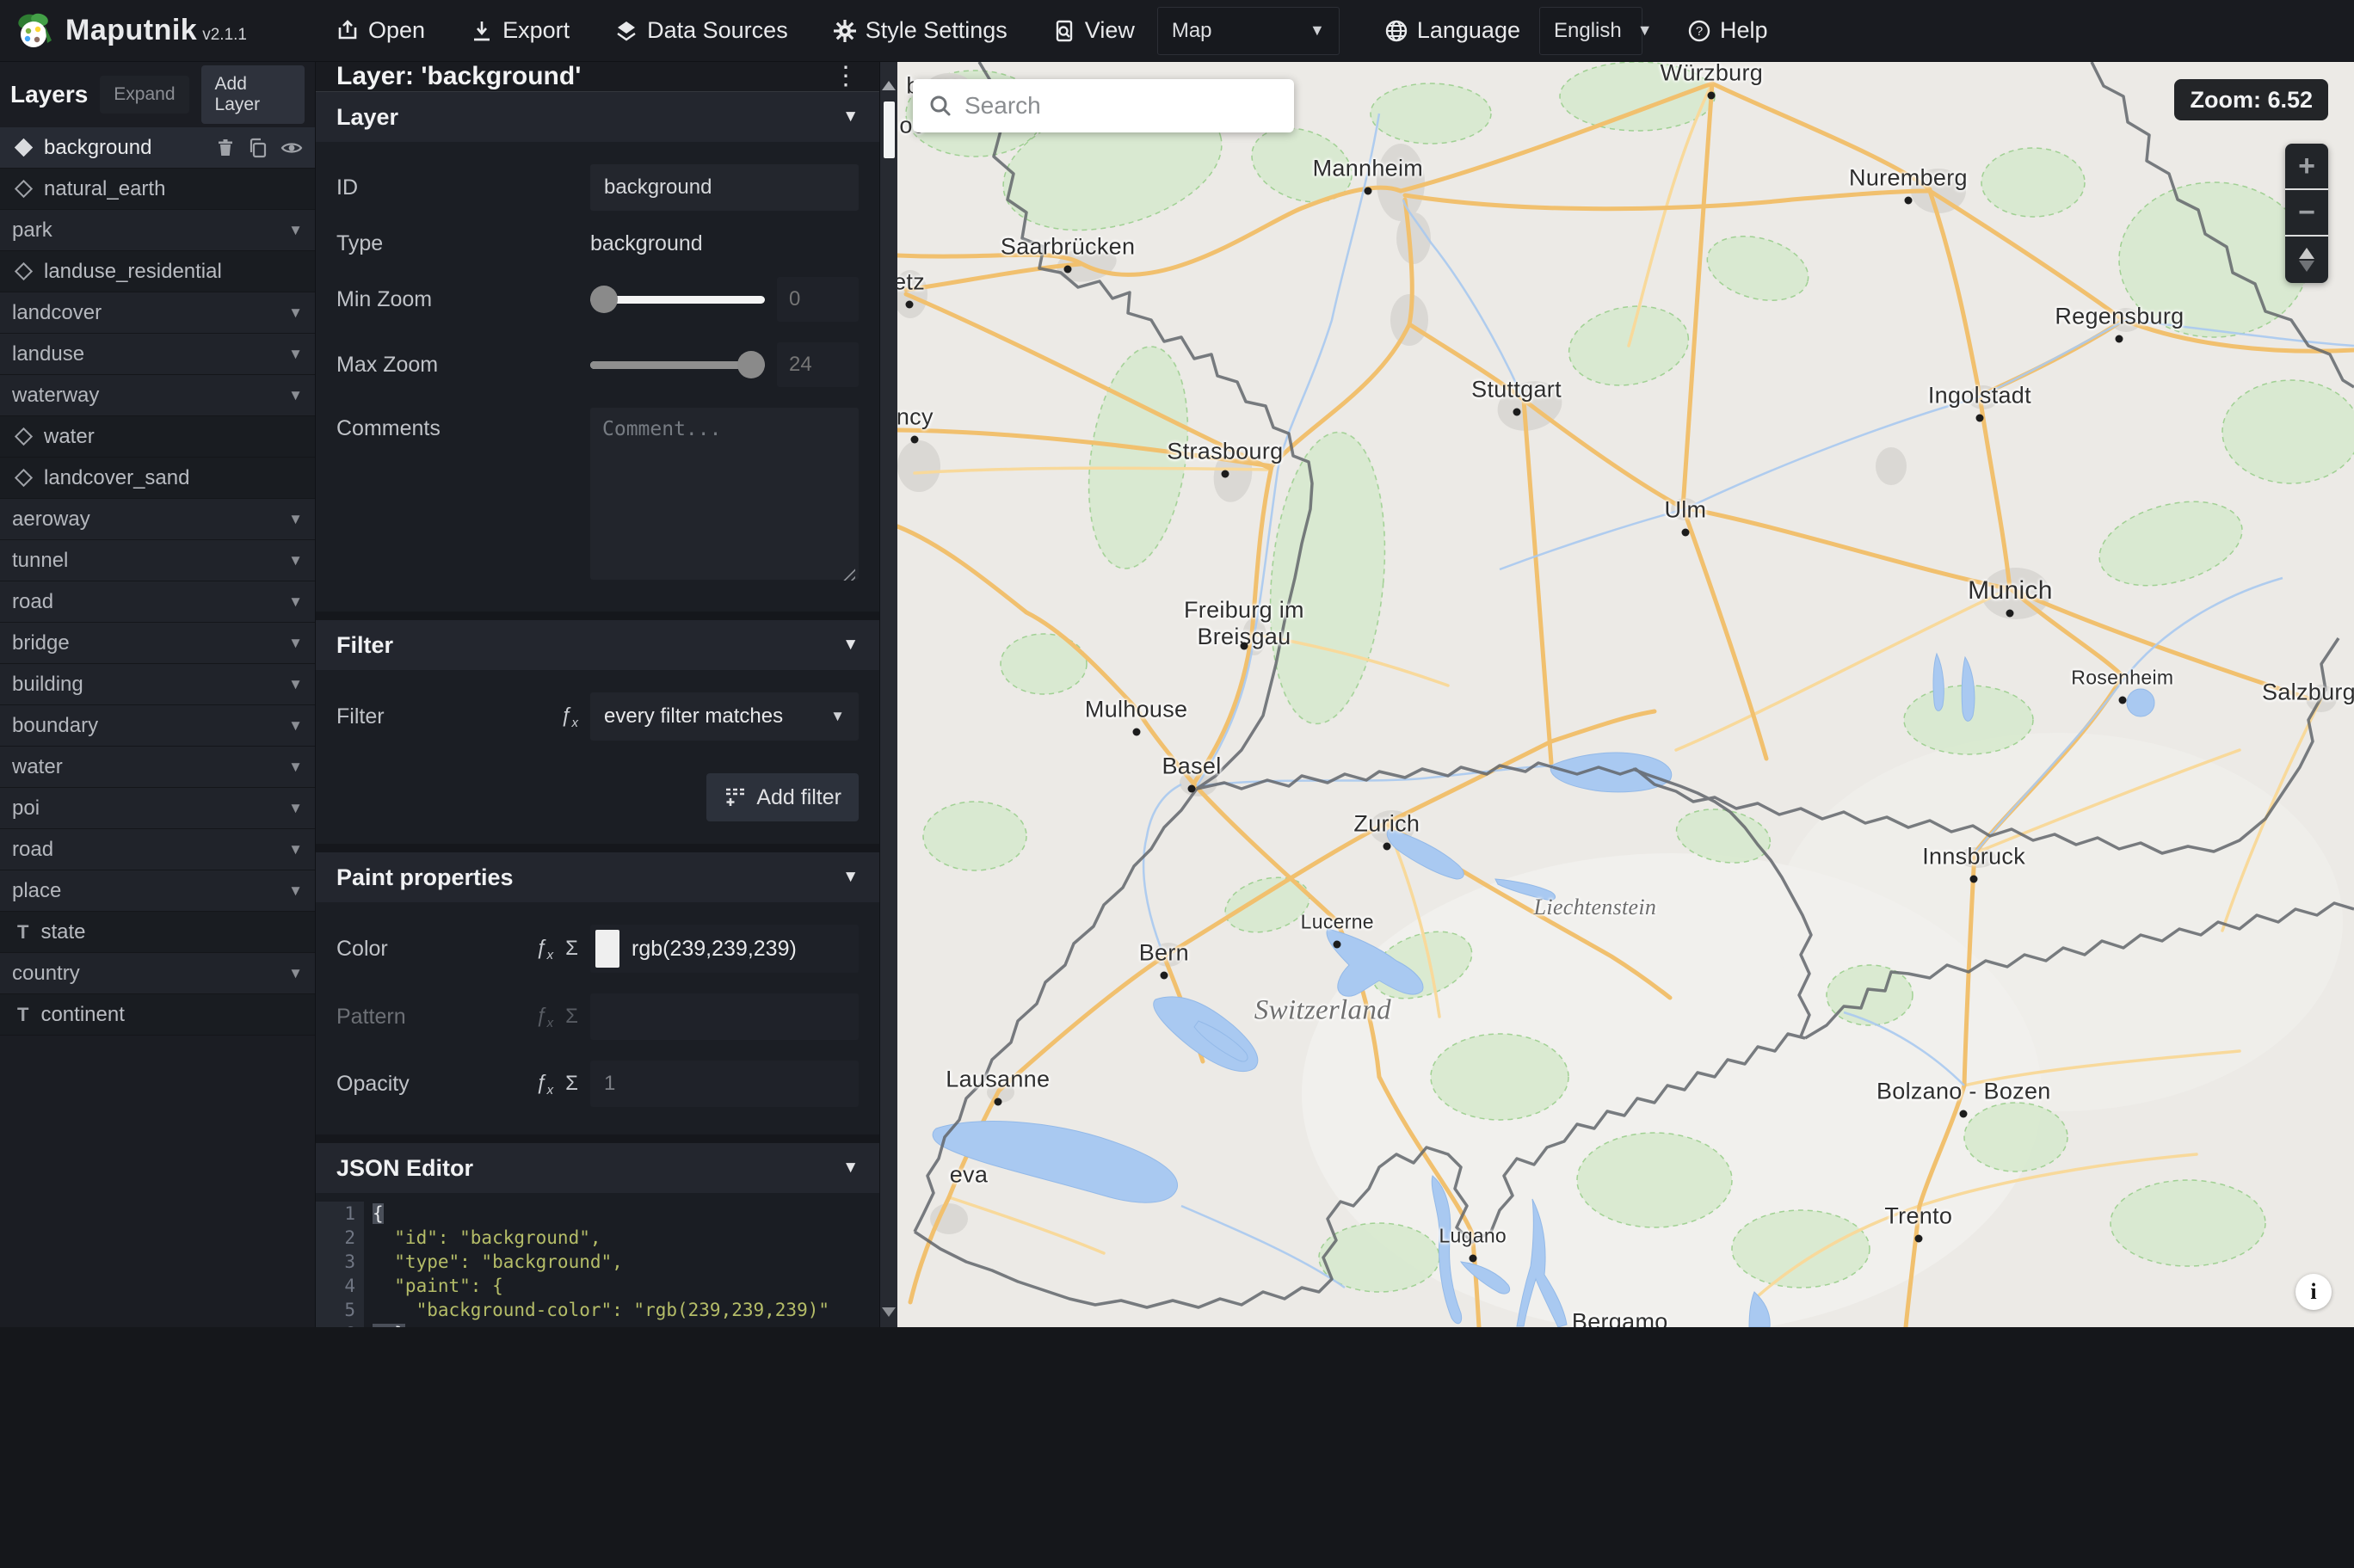 The image size is (2354, 1568). I want to click on view-select-value: Map, so click(1192, 30).